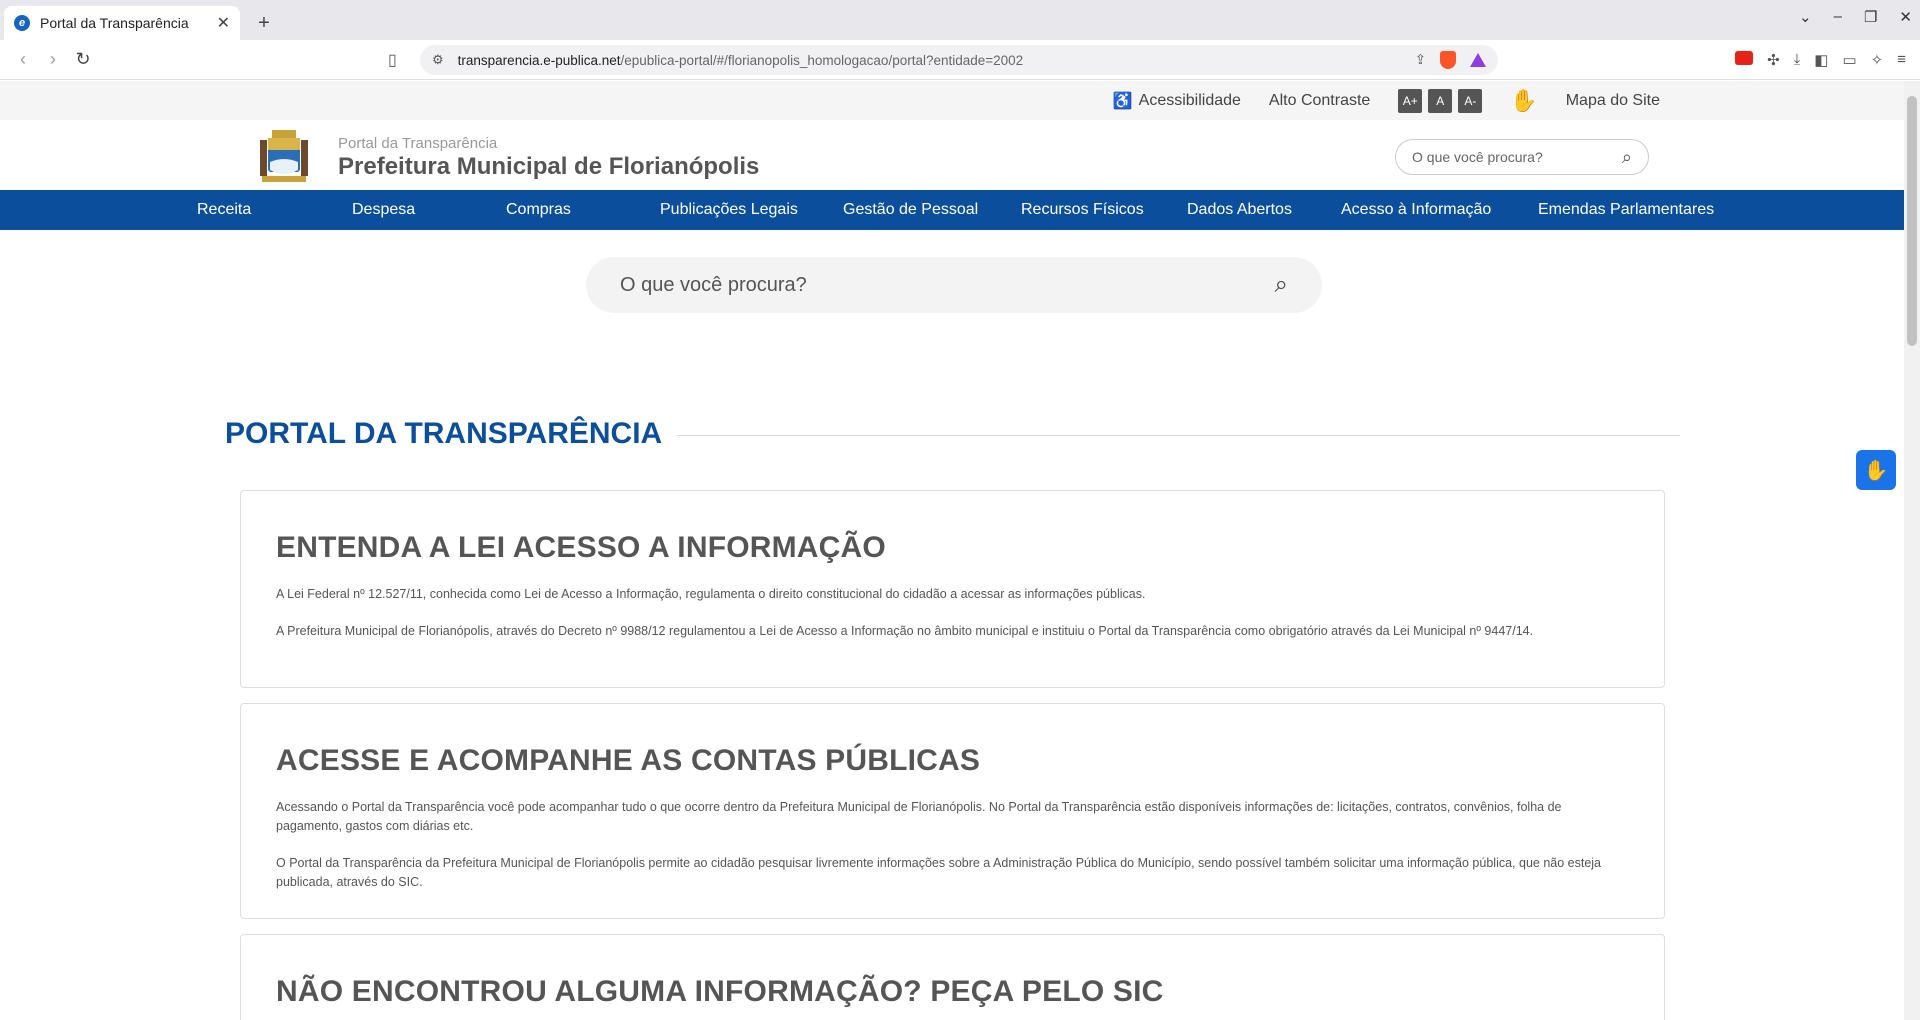 The image size is (1920, 1020). I want to click on wheelchair-icon: ♿, so click(1122, 101).